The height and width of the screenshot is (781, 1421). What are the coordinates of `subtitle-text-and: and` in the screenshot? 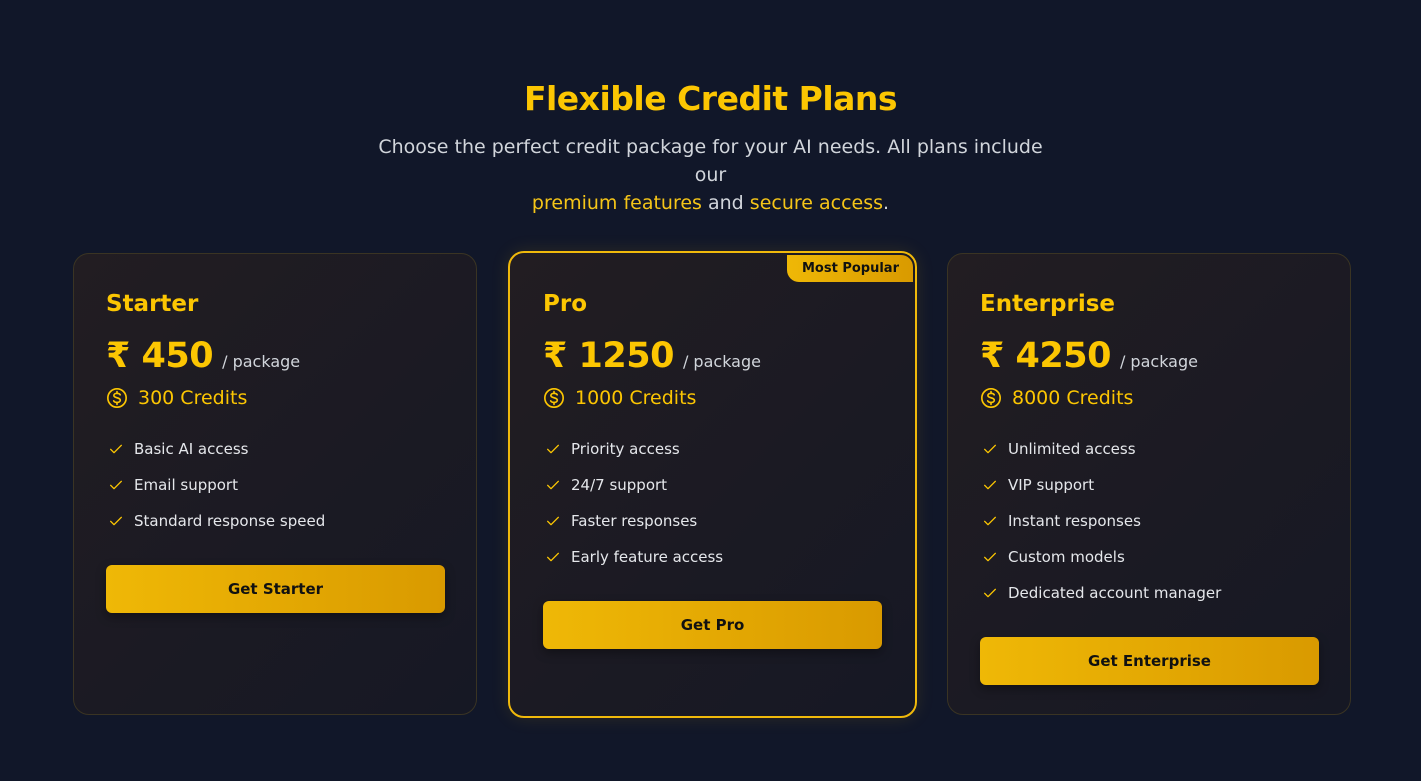 It's located at (726, 203).